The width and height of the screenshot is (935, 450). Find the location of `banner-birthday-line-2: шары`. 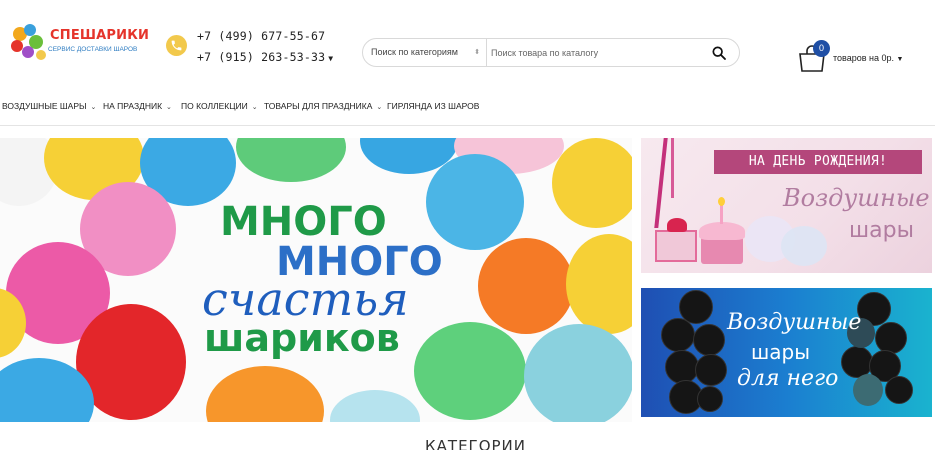

banner-birthday-line-2: шары is located at coordinates (881, 230).